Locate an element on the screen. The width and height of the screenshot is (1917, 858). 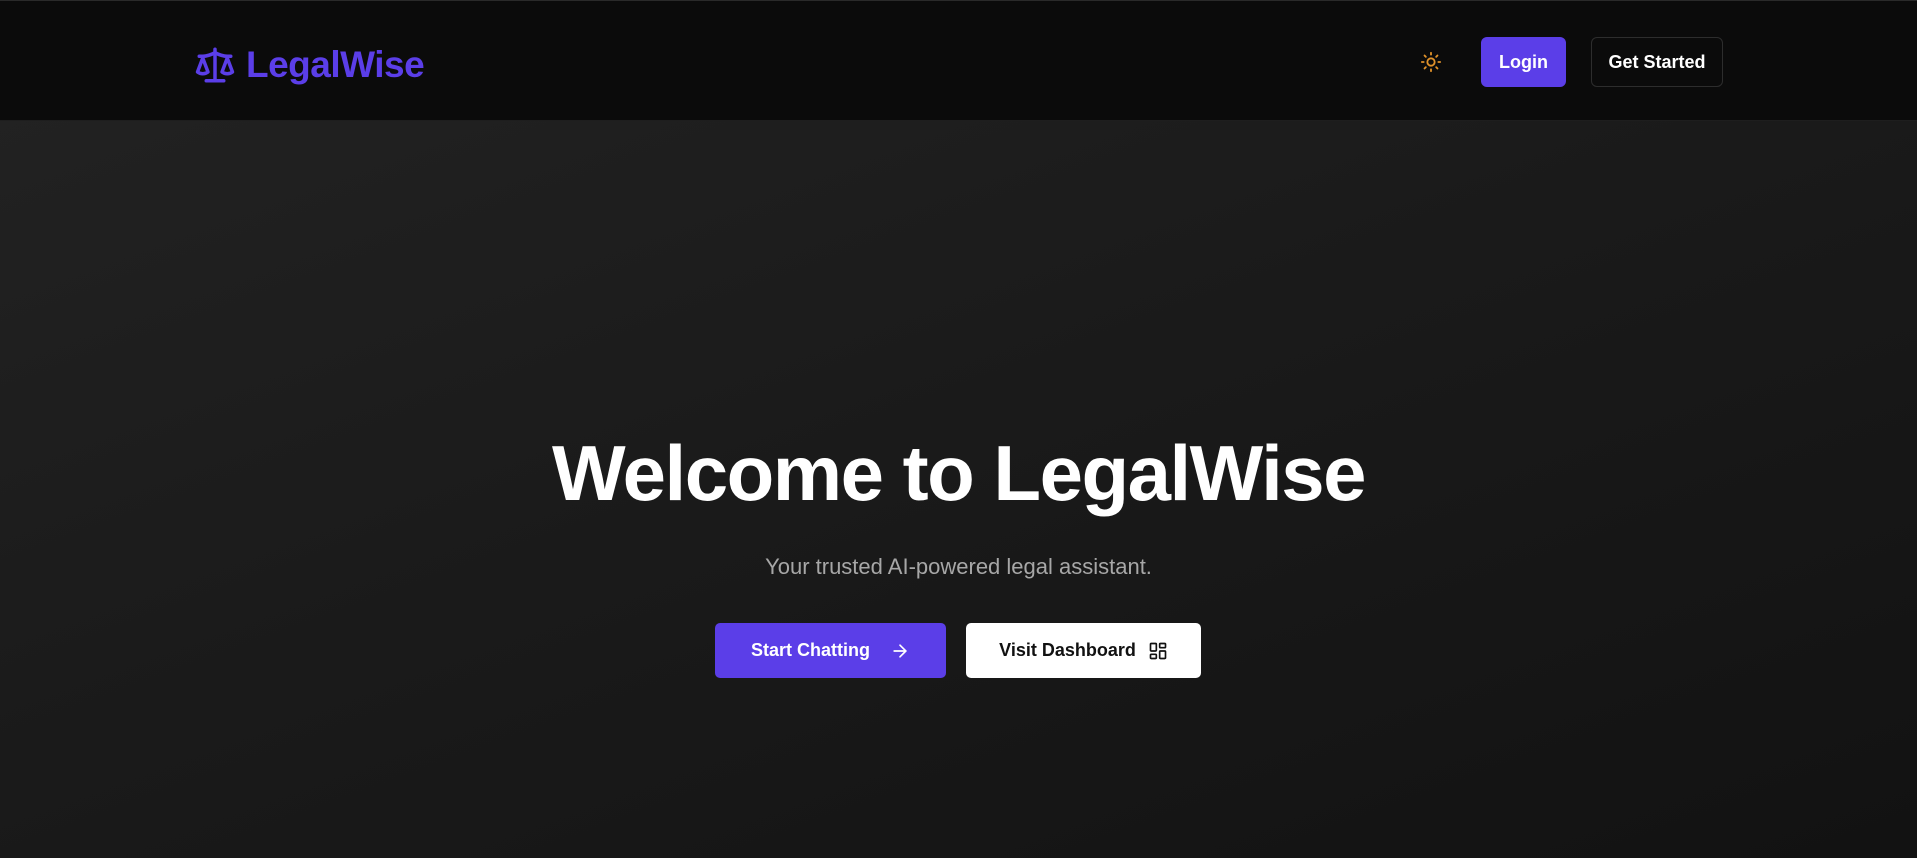
sun-icon is located at coordinates (1431, 62).